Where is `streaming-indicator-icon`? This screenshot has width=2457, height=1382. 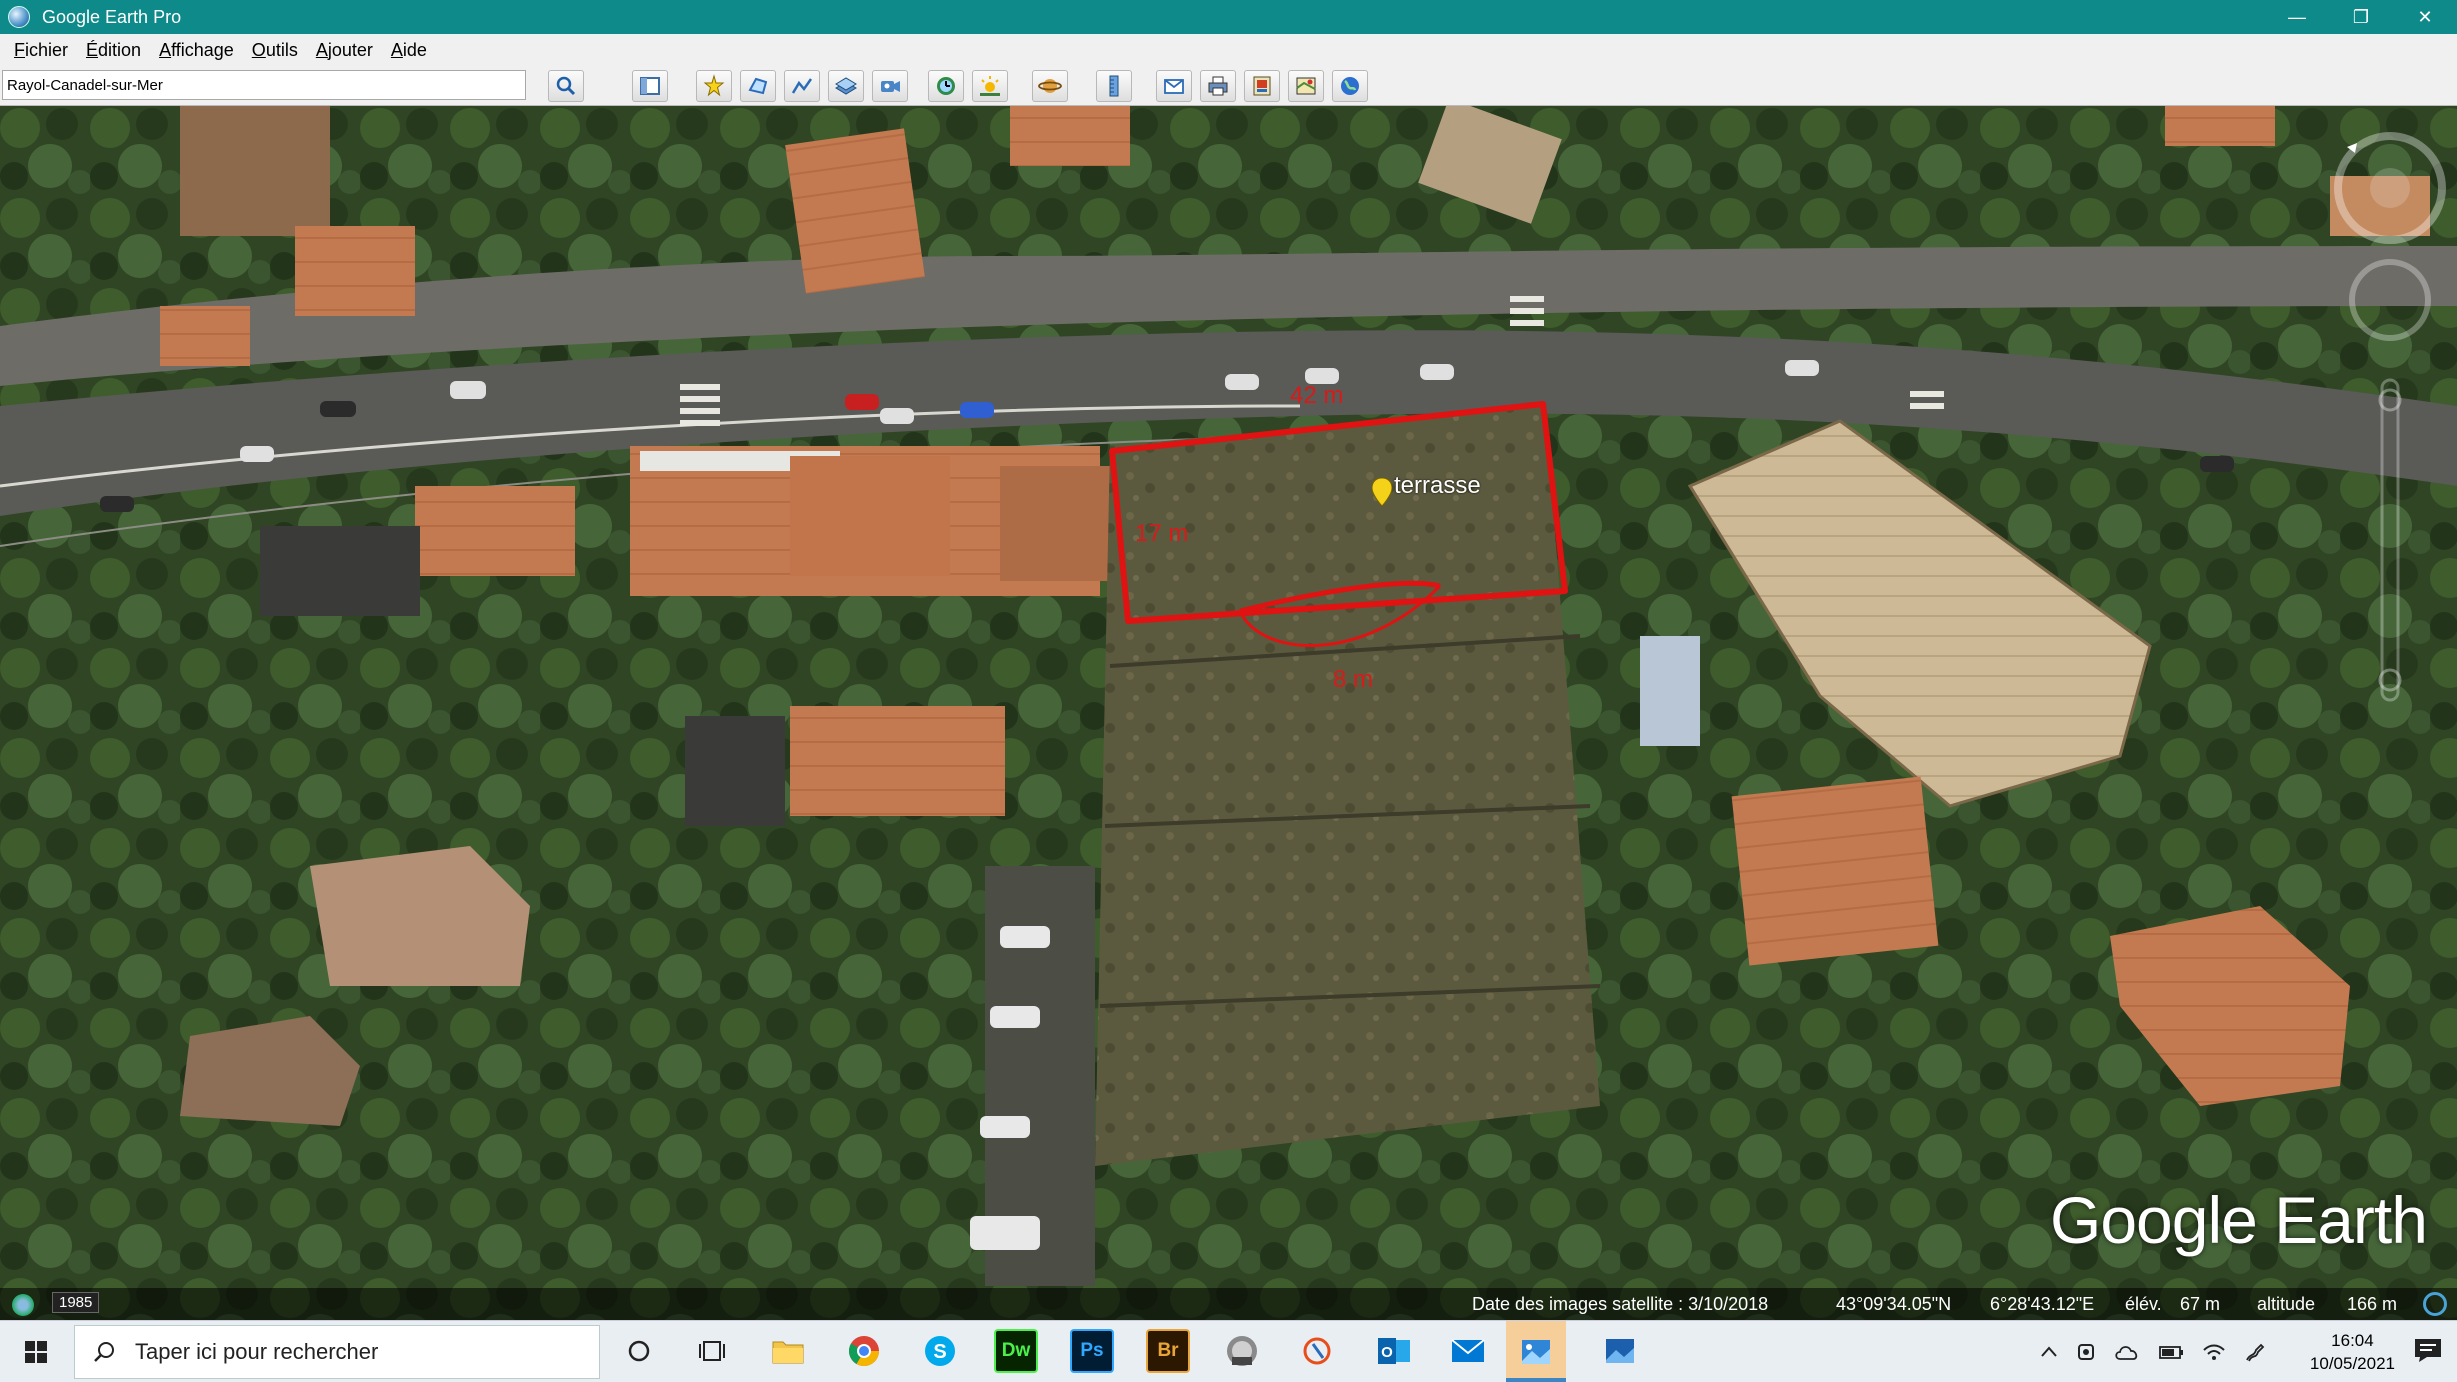
streaming-indicator-icon is located at coordinates (2435, 1304).